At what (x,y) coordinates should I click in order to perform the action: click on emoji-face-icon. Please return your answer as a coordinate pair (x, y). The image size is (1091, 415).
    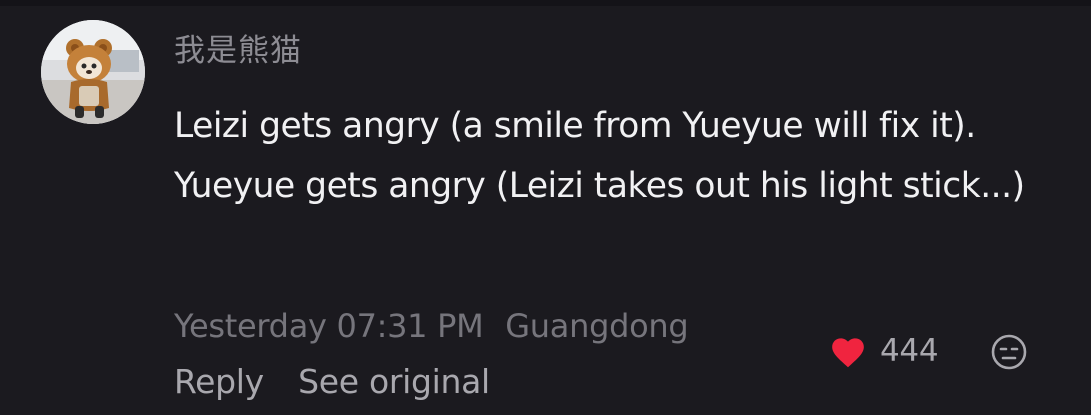
    Looking at the image, I should click on (1009, 352).